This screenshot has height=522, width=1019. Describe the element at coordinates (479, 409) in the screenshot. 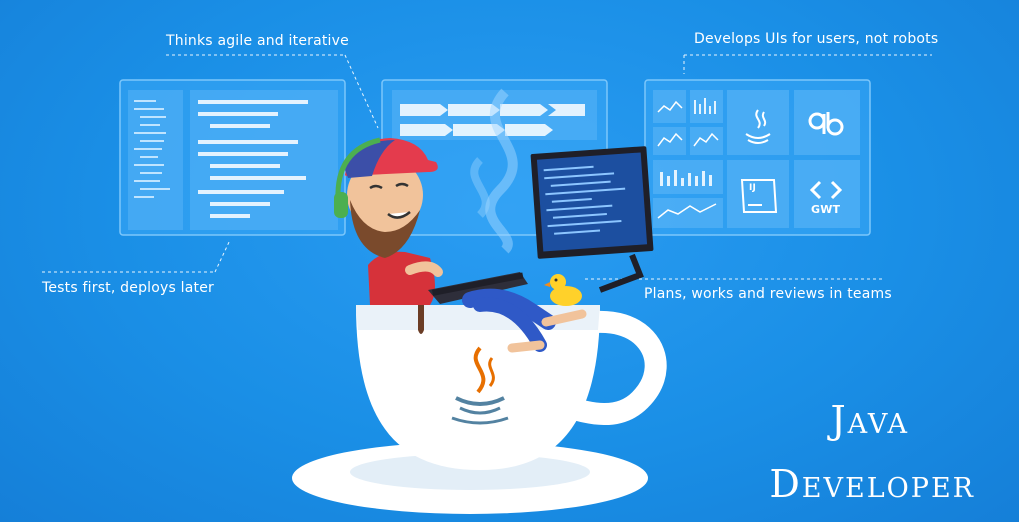

I see `coffee-cup` at that location.